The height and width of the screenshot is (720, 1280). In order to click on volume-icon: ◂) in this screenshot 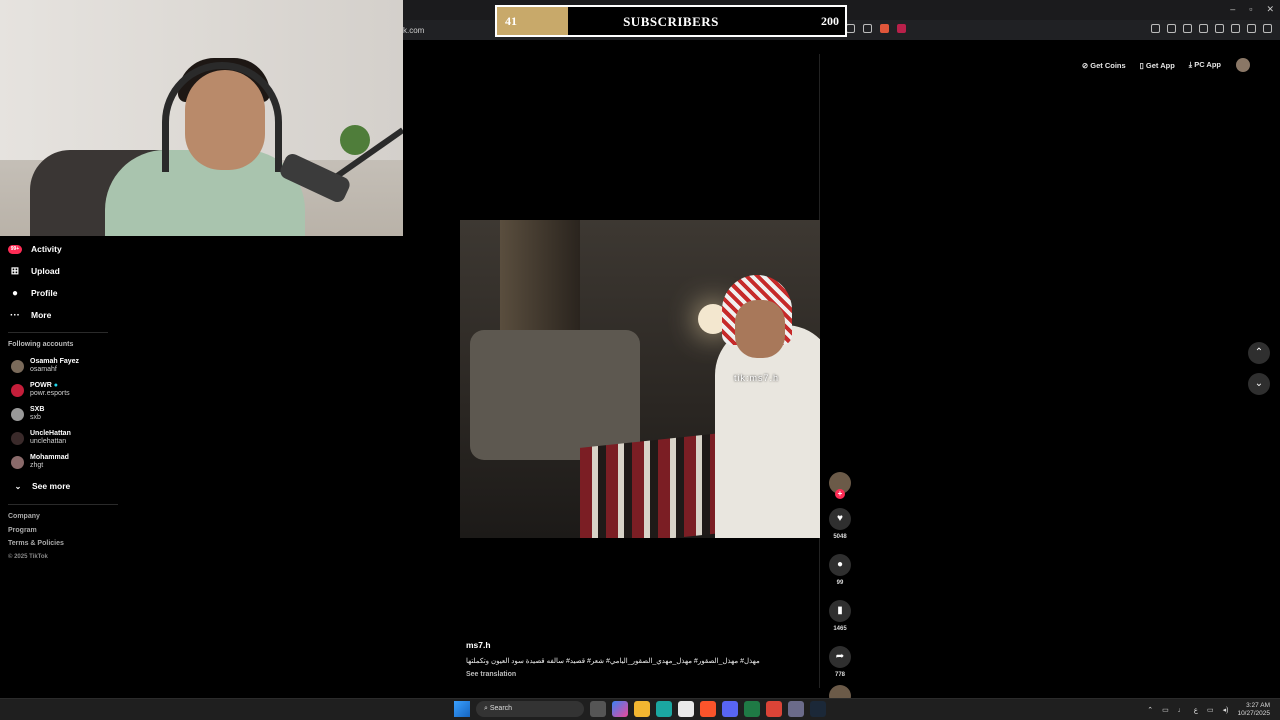, I will do `click(1226, 710)`.